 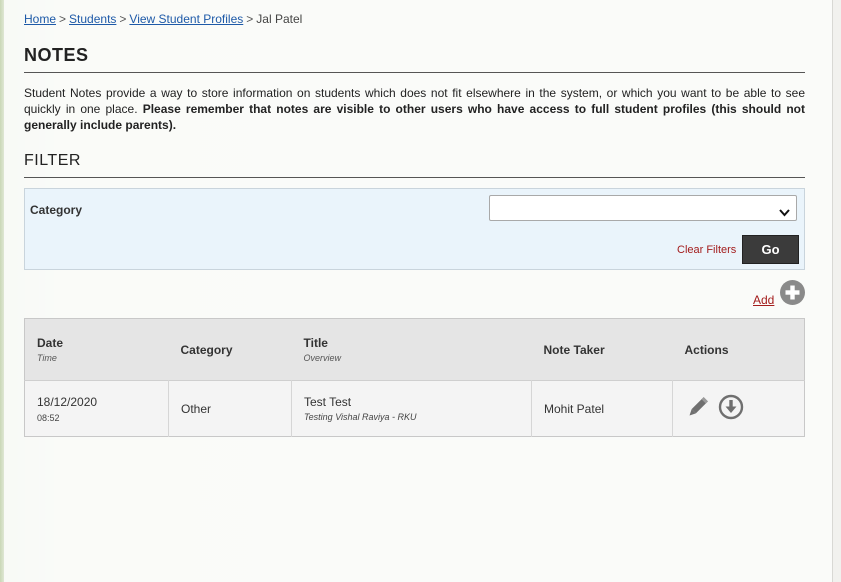 I want to click on cell-date: 18/12/2020 08:52, so click(x=96, y=408).